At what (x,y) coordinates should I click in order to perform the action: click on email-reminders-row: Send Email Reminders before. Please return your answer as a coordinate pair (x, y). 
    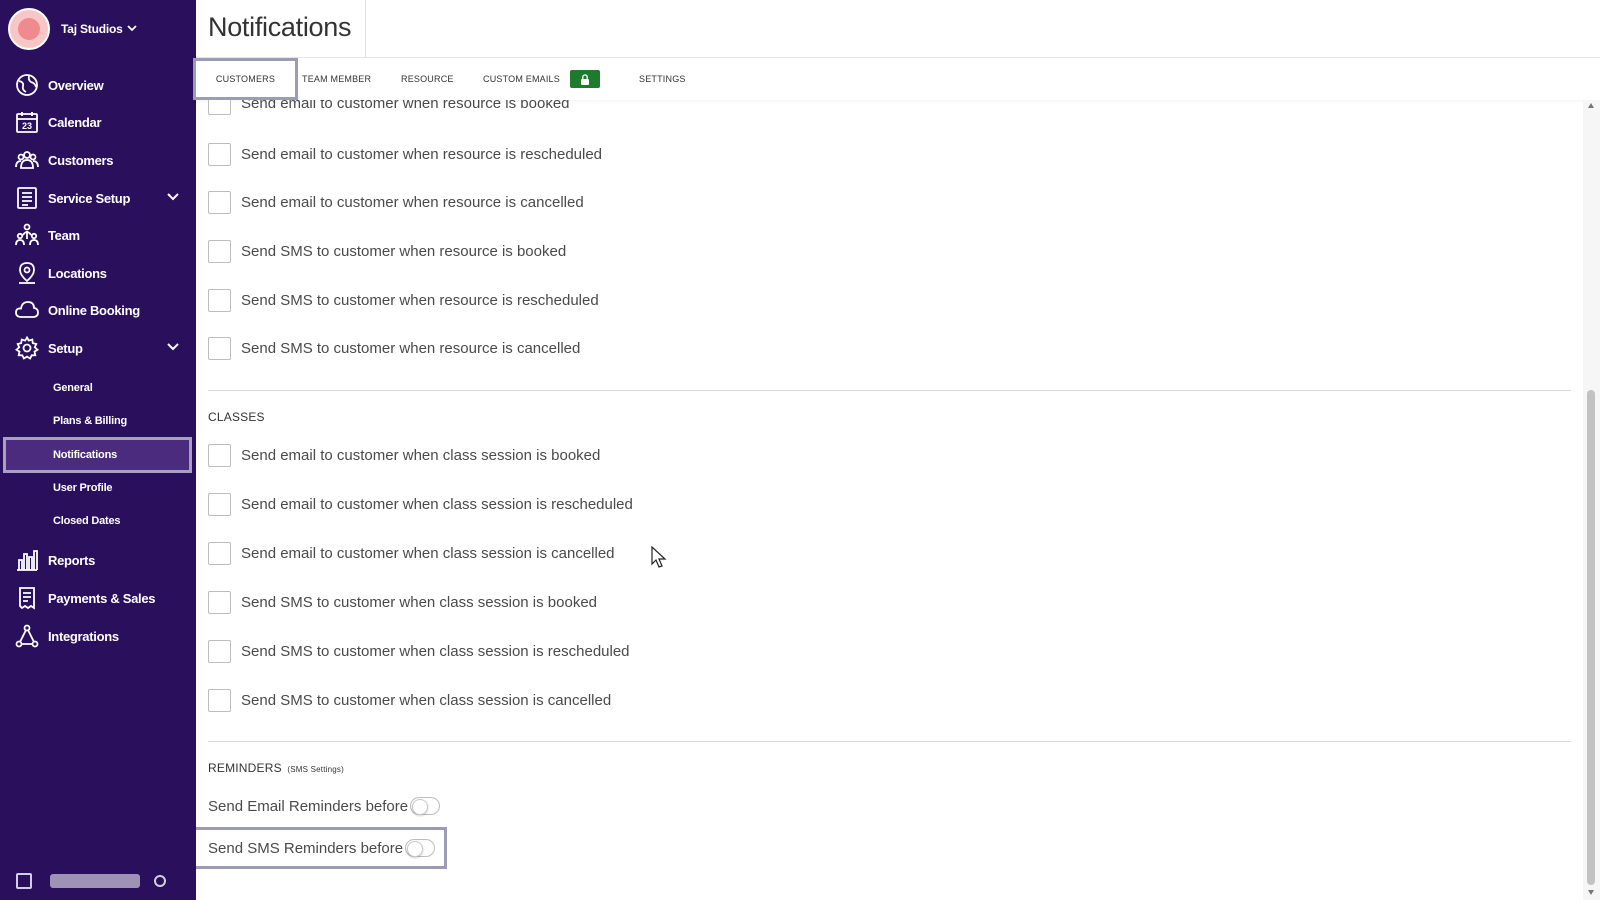
    Looking at the image, I should click on (324, 806).